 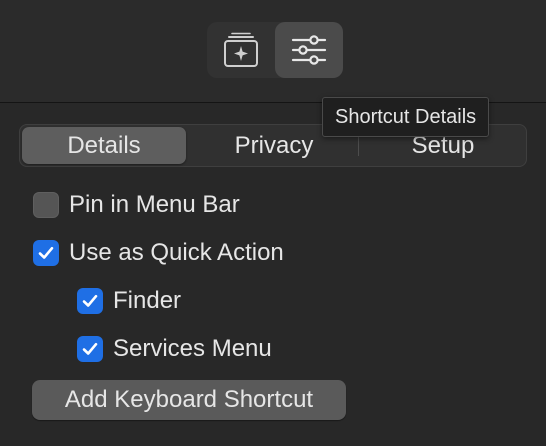 I want to click on finder-label: Finder, so click(x=147, y=300).